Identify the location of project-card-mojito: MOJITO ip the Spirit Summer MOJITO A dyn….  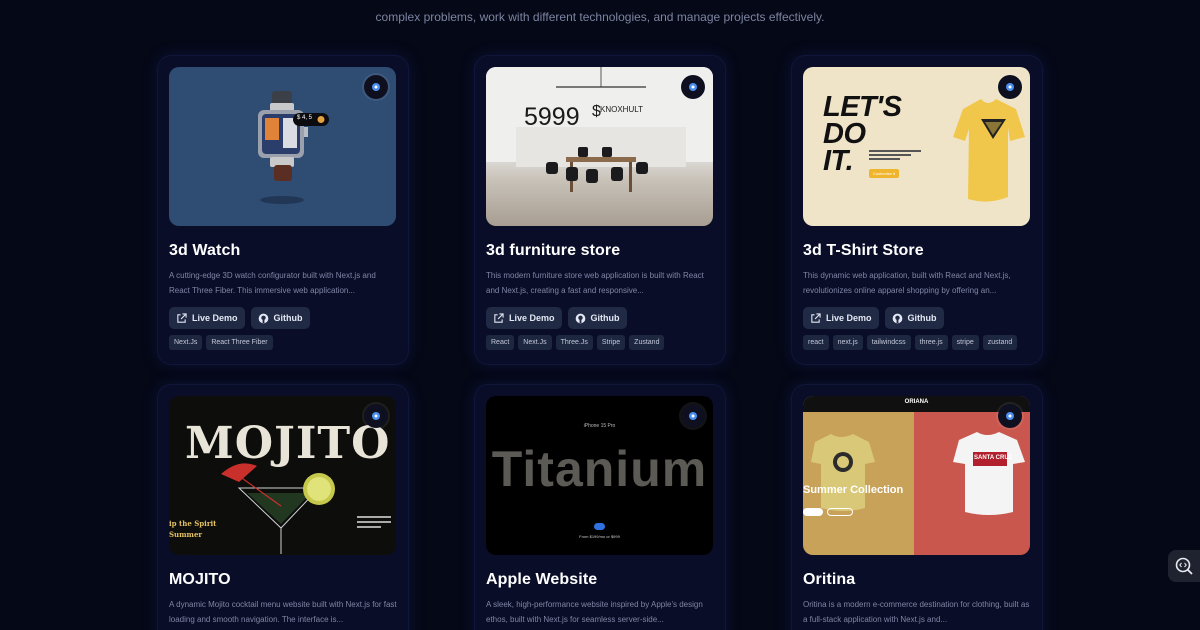
(283, 507).